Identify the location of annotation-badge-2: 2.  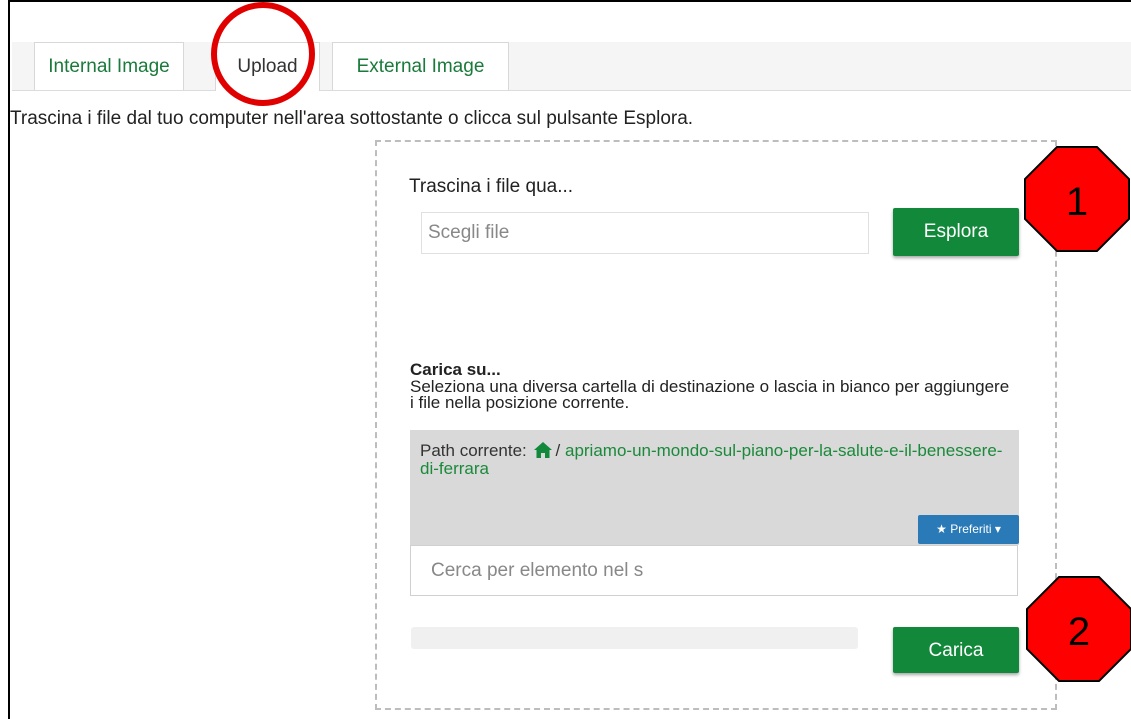
(1077, 629).